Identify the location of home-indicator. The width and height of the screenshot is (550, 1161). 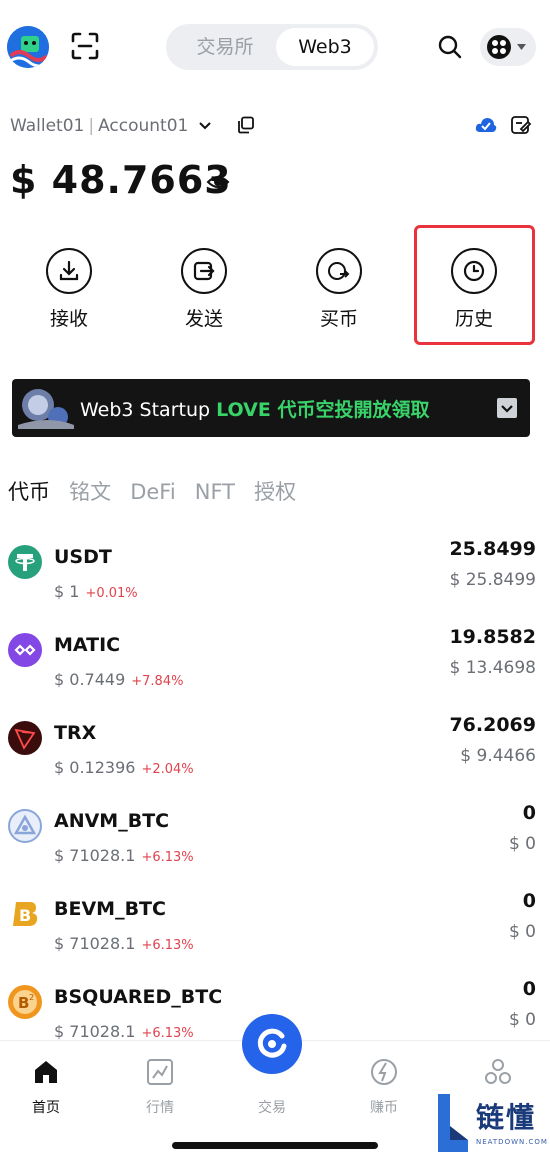
(275, 1145).